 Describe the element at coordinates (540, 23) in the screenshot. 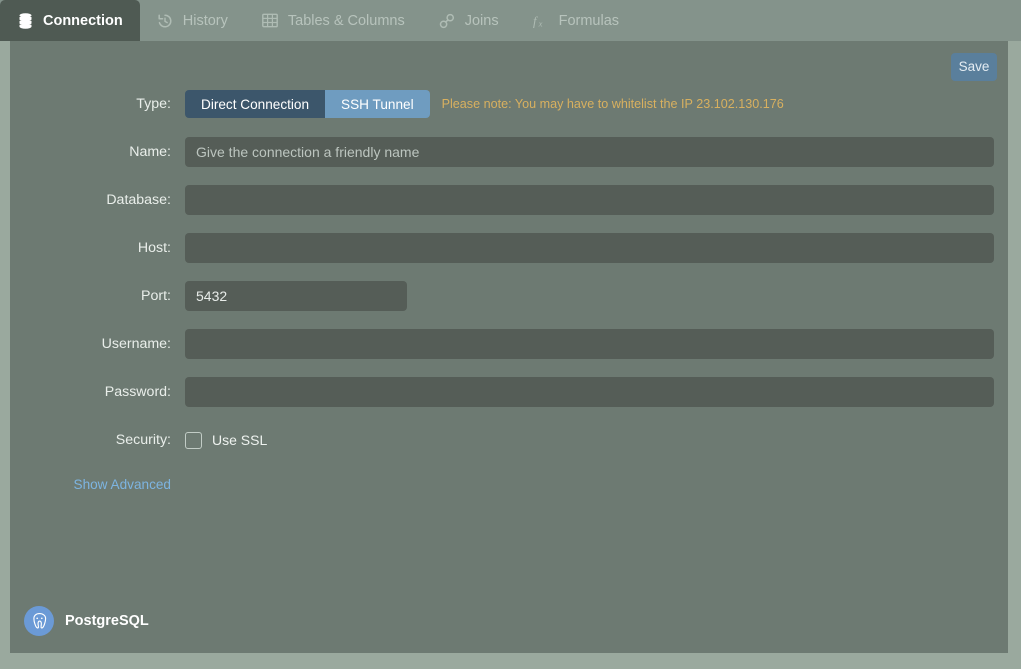

I see `svg-text: x` at that location.